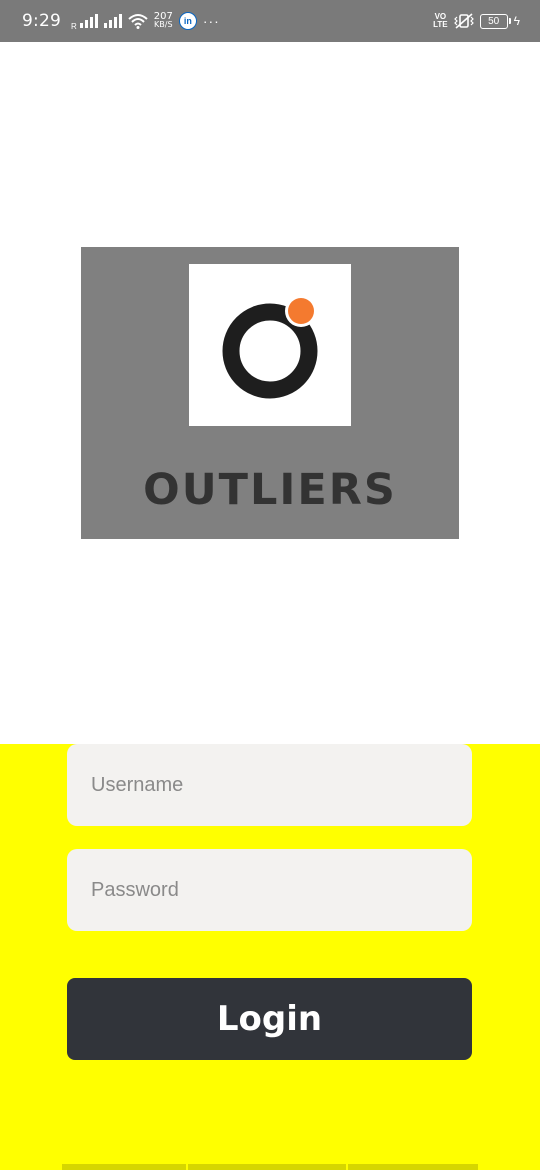  I want to click on signal-icon, so click(88, 21).